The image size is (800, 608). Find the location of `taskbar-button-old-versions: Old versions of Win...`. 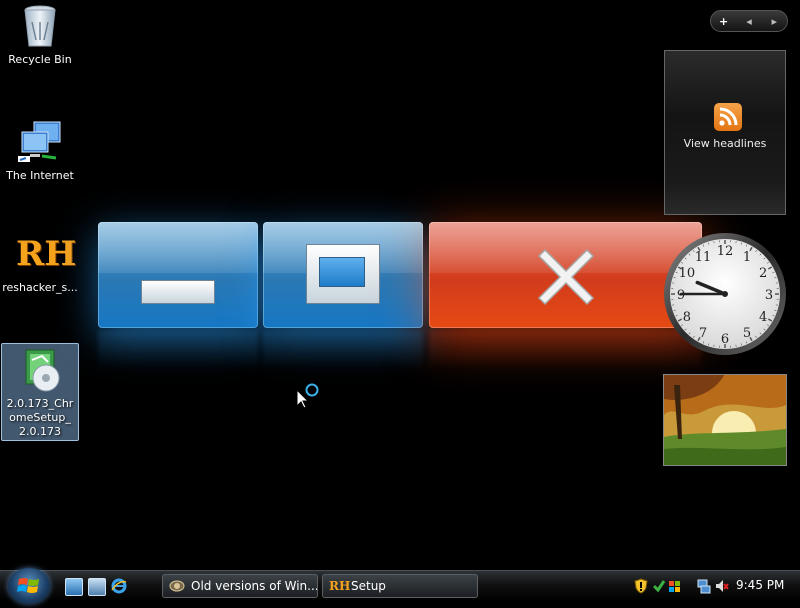

taskbar-button-old-versions: Old versions of Win... is located at coordinates (240, 586).